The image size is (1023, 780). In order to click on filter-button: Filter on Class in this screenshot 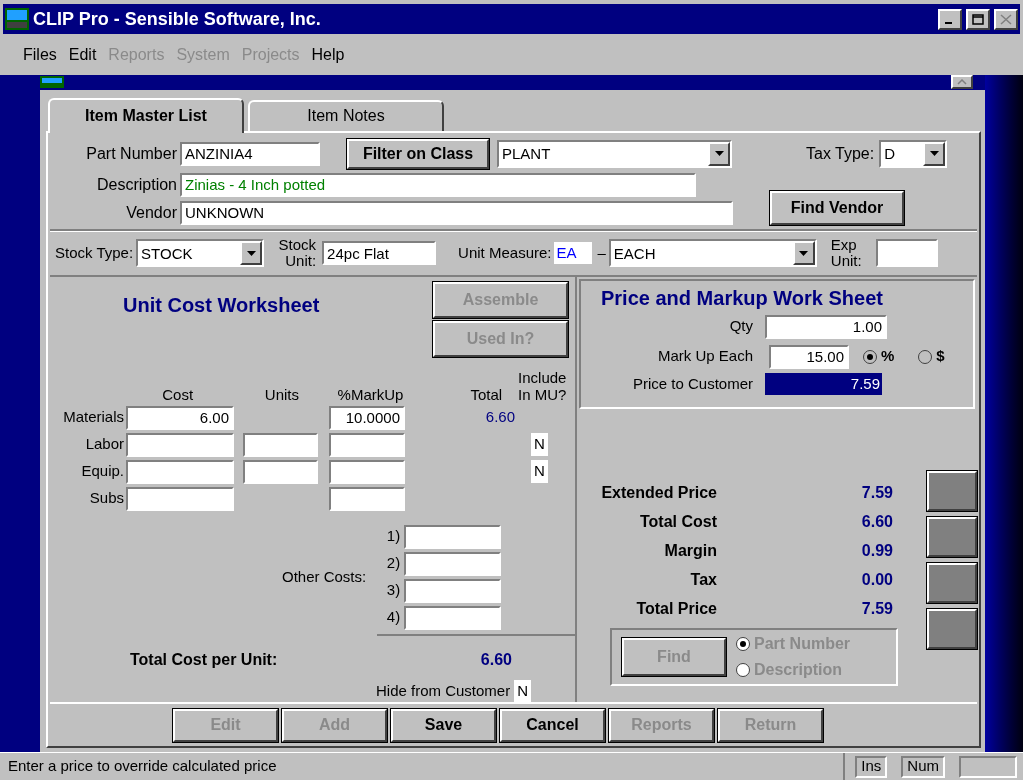, I will do `click(418, 153)`.